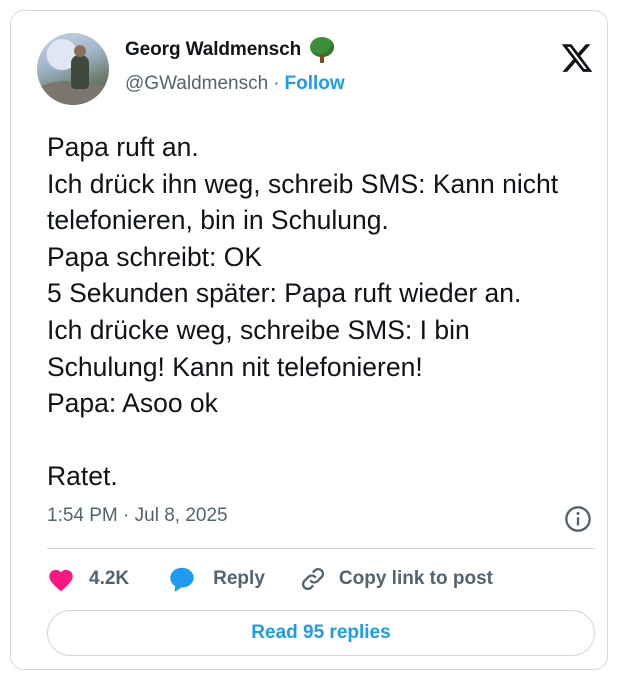  Describe the element at coordinates (196, 84) in the screenshot. I see `author-handle: @GWaldmensch` at that location.